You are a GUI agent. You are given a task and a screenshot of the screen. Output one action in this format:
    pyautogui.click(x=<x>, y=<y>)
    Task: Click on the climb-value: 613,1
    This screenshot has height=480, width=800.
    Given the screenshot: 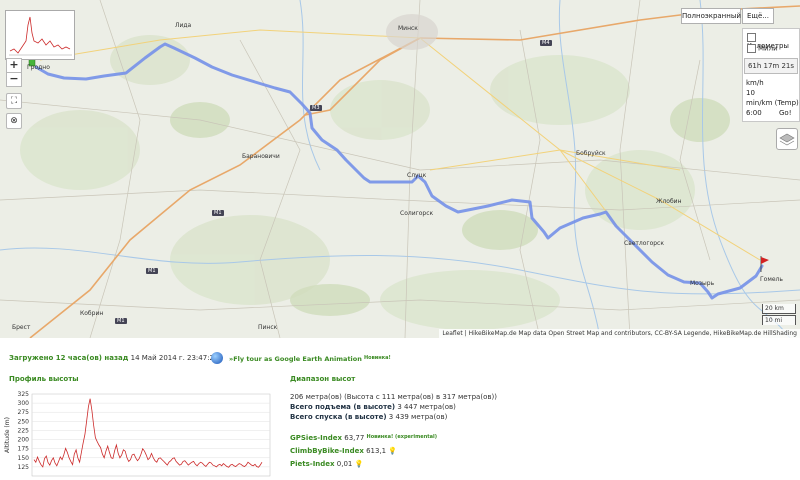 What is the action you would take?
    pyautogui.click(x=376, y=451)
    